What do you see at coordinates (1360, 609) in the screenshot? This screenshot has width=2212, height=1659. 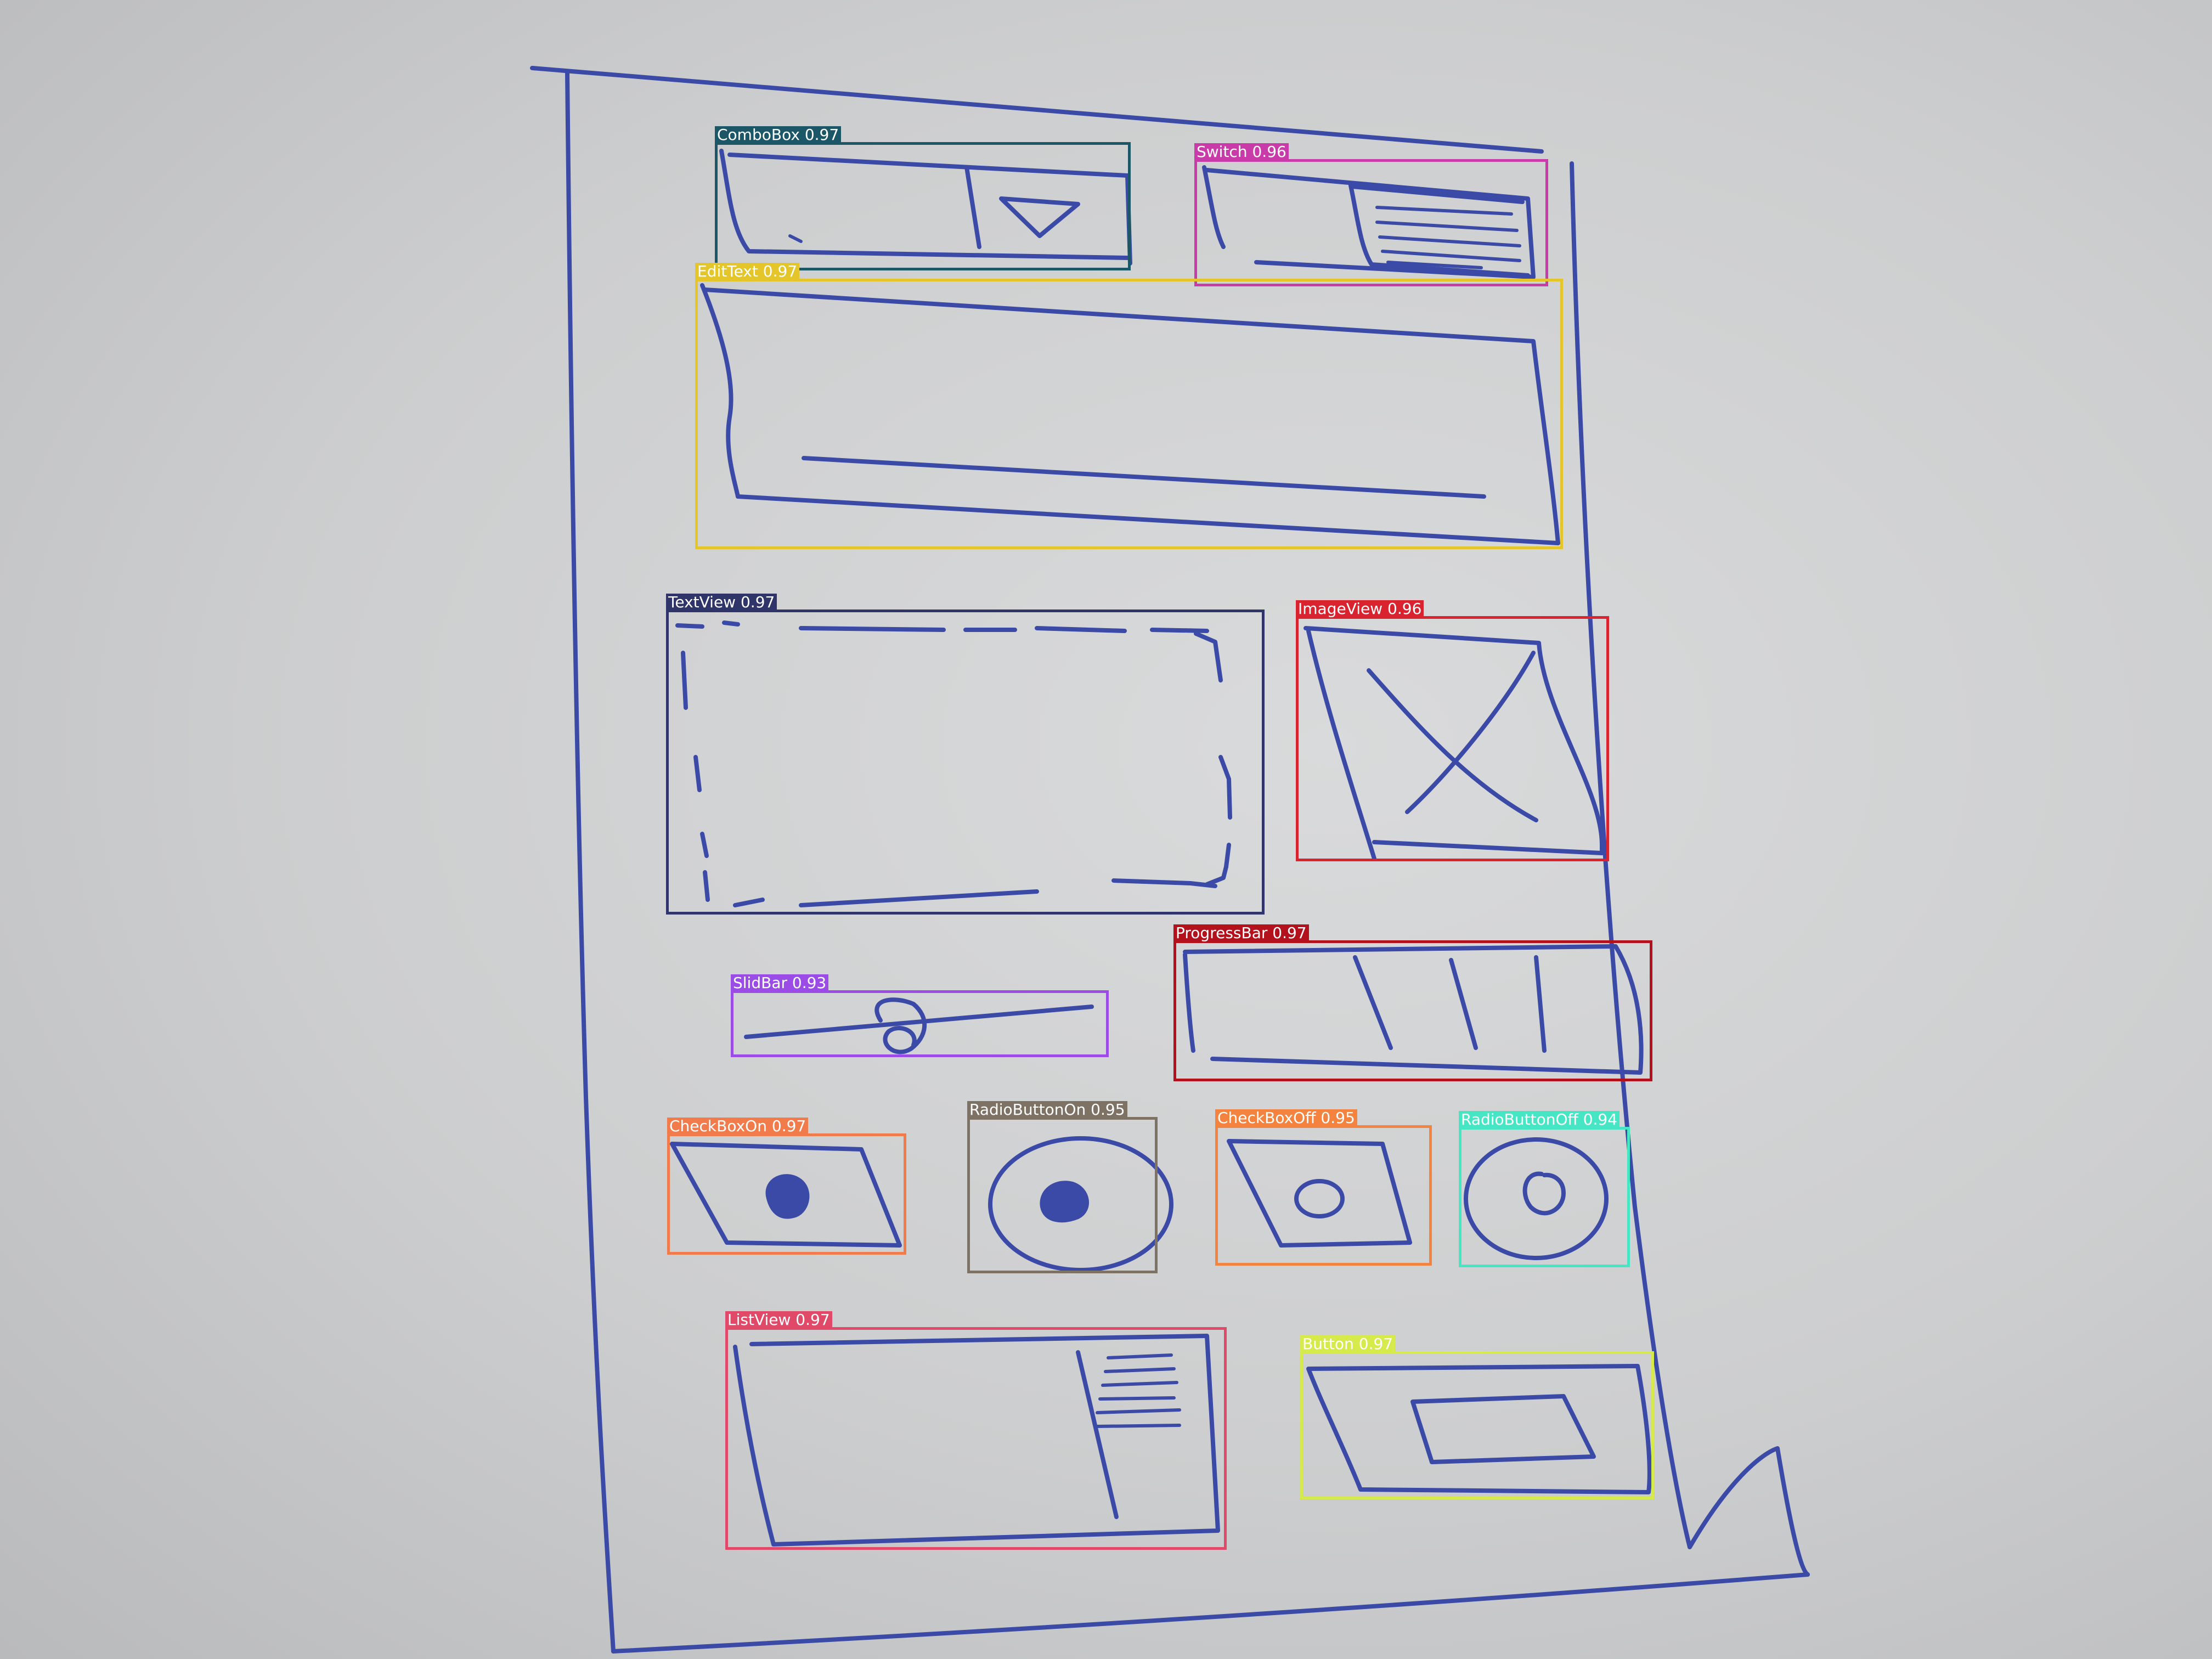 I see `imageview-detection-label: ImageView 0.96` at bounding box center [1360, 609].